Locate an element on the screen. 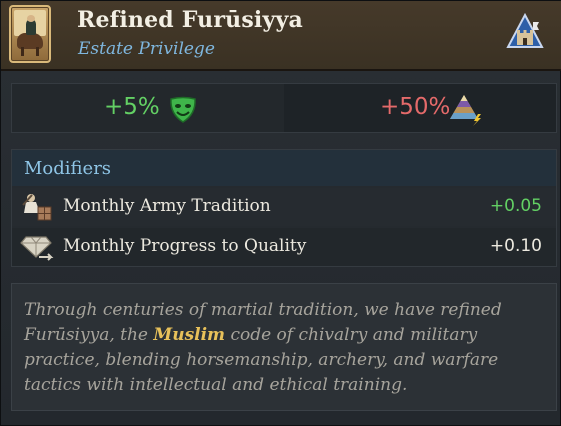  modifier-row: Monthly Army Tradition +0.05 is located at coordinates (284, 207).